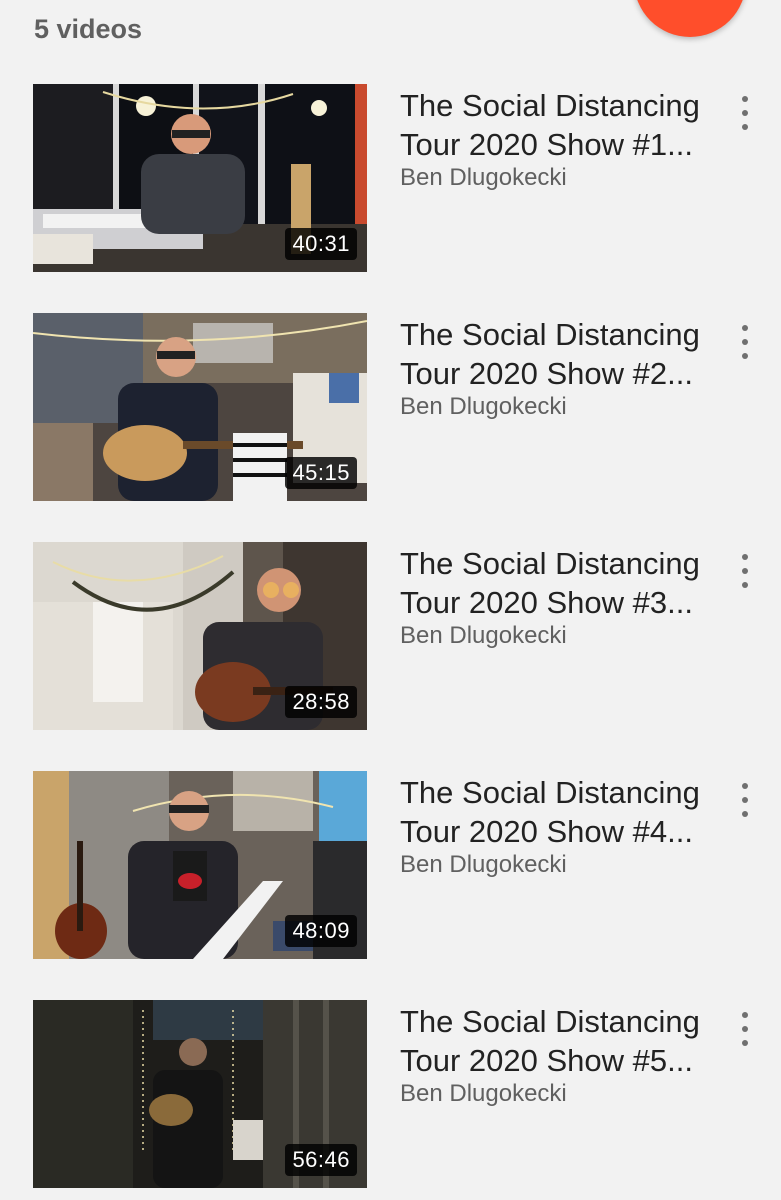 This screenshot has height=1200, width=781. What do you see at coordinates (88, 29) in the screenshot?
I see `video-count-header: 5 videos` at bounding box center [88, 29].